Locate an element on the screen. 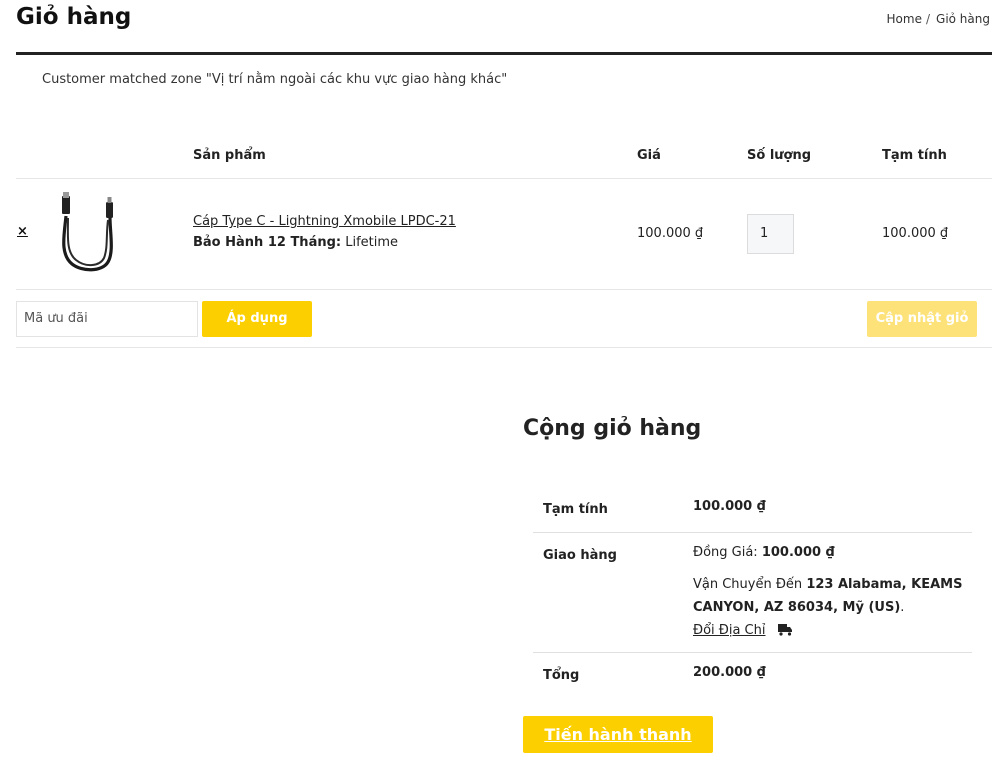 This screenshot has width=998, height=779. update-cart-button: Cập nhật giỏ hàng is located at coordinates (922, 331).